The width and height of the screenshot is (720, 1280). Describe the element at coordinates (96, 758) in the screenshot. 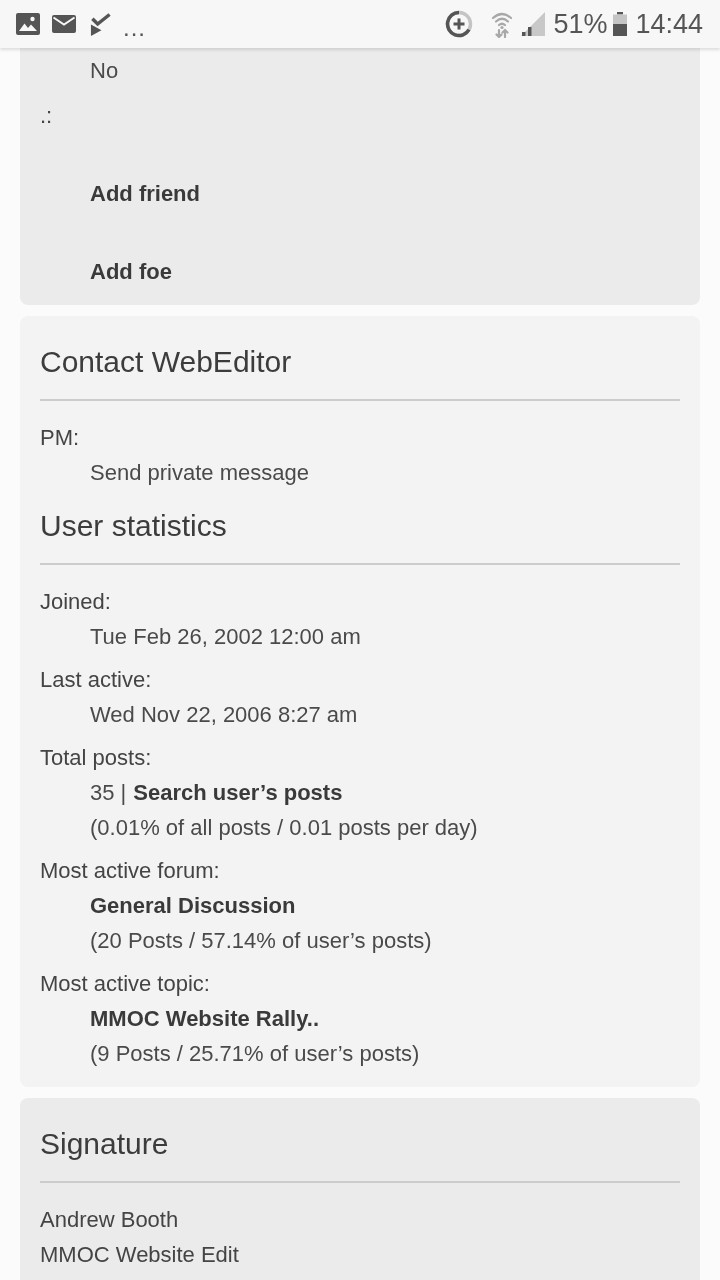

I see `field-label: Total posts:` at that location.